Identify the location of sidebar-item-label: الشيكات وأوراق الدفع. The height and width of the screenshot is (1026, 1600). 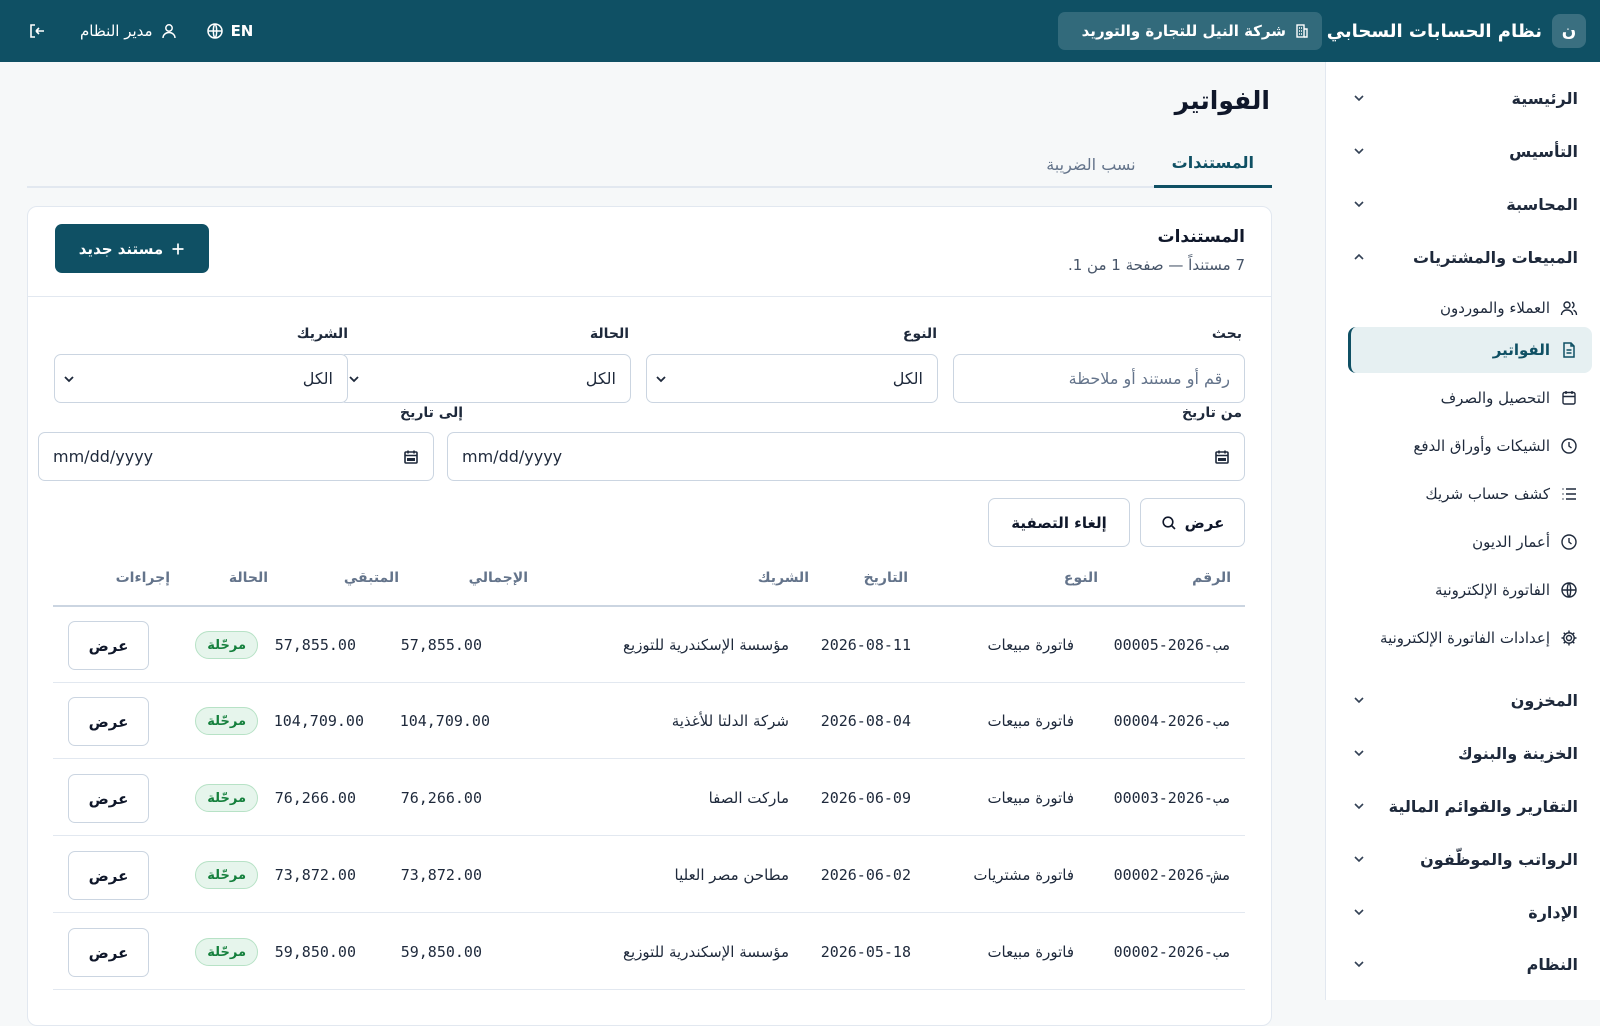
(1481, 446).